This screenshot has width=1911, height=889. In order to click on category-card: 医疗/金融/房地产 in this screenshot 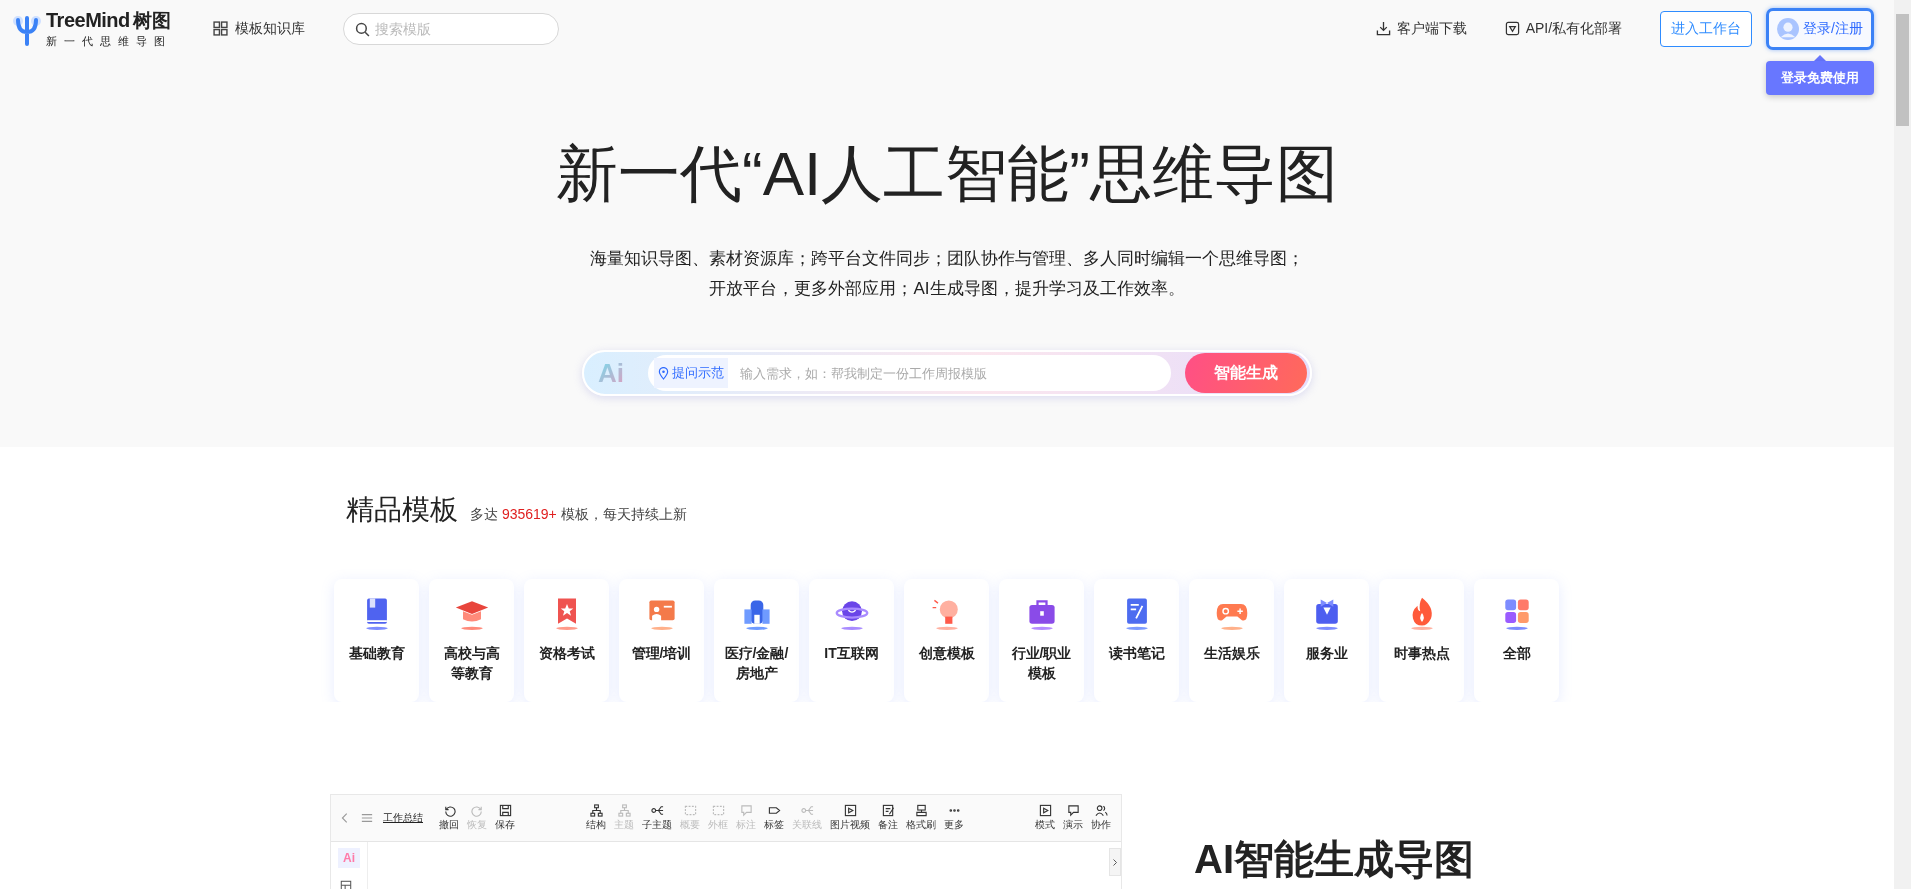, I will do `click(756, 640)`.